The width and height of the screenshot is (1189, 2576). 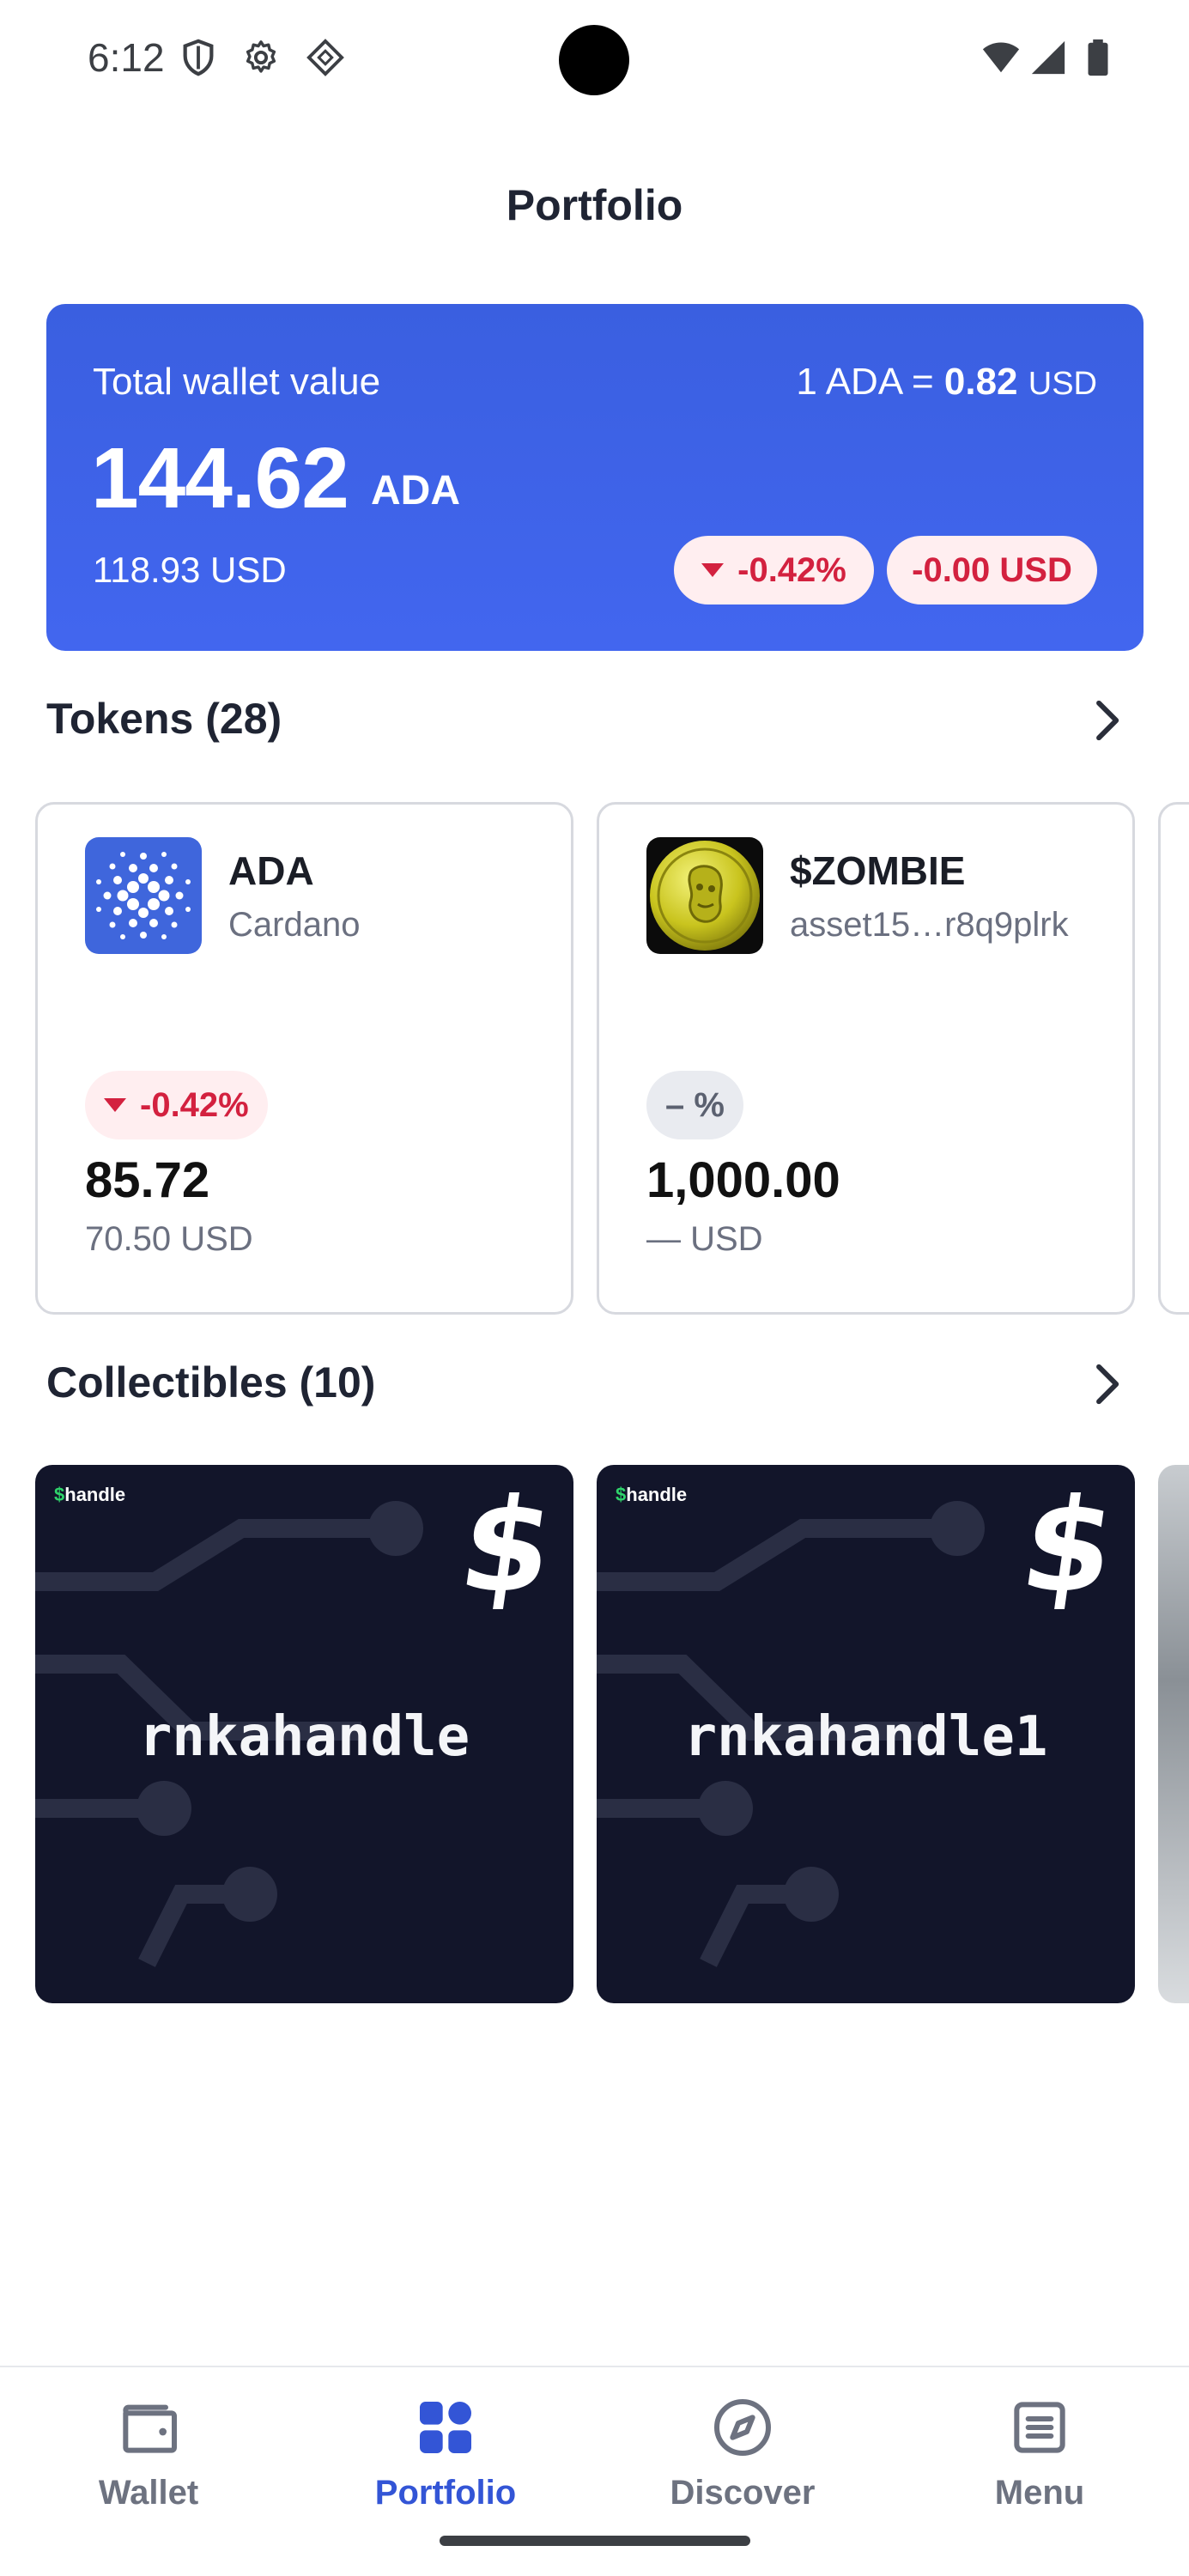 I want to click on nav-item-menu: Menu, so click(x=1039, y=2457).